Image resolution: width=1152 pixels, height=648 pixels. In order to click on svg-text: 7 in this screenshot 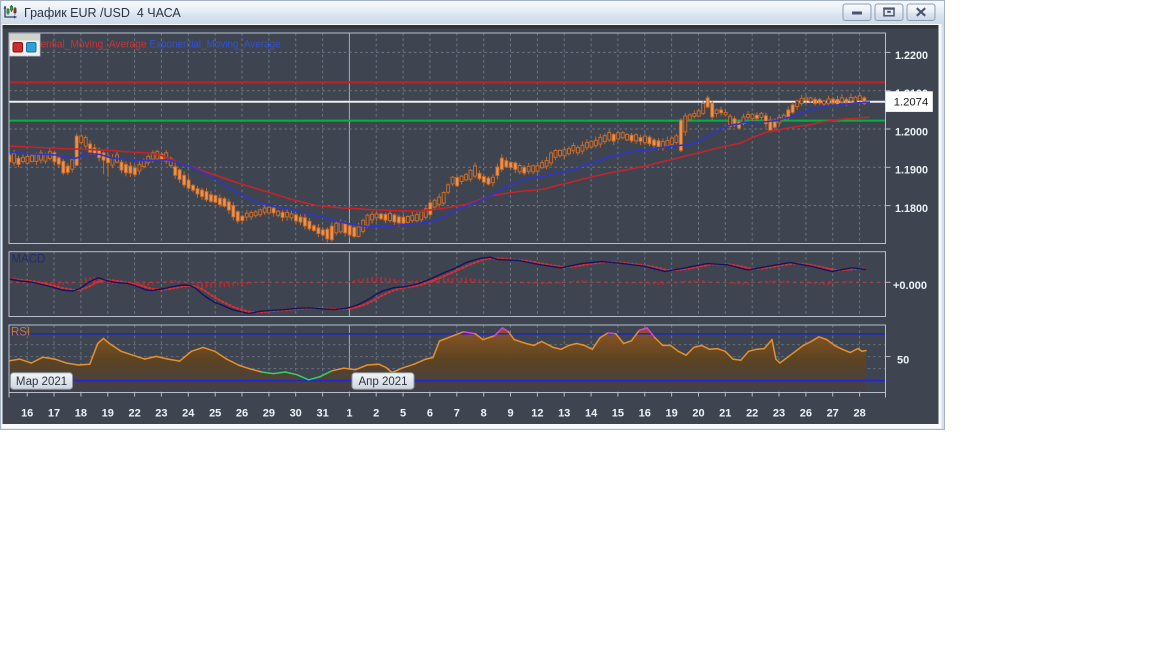, I will do `click(457, 414)`.